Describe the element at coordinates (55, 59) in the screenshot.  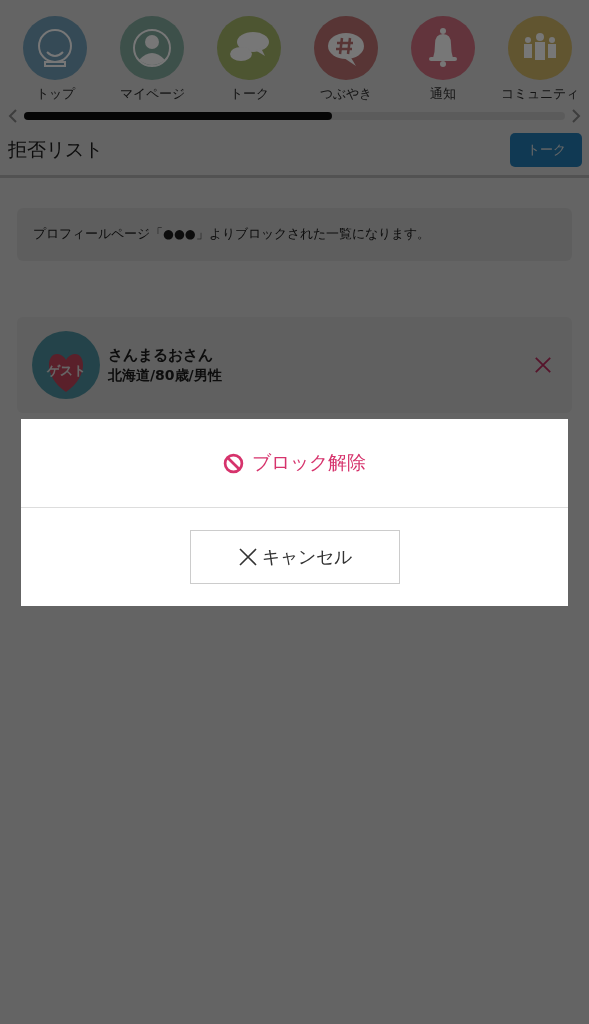
I see `nav-item: トップ` at that location.